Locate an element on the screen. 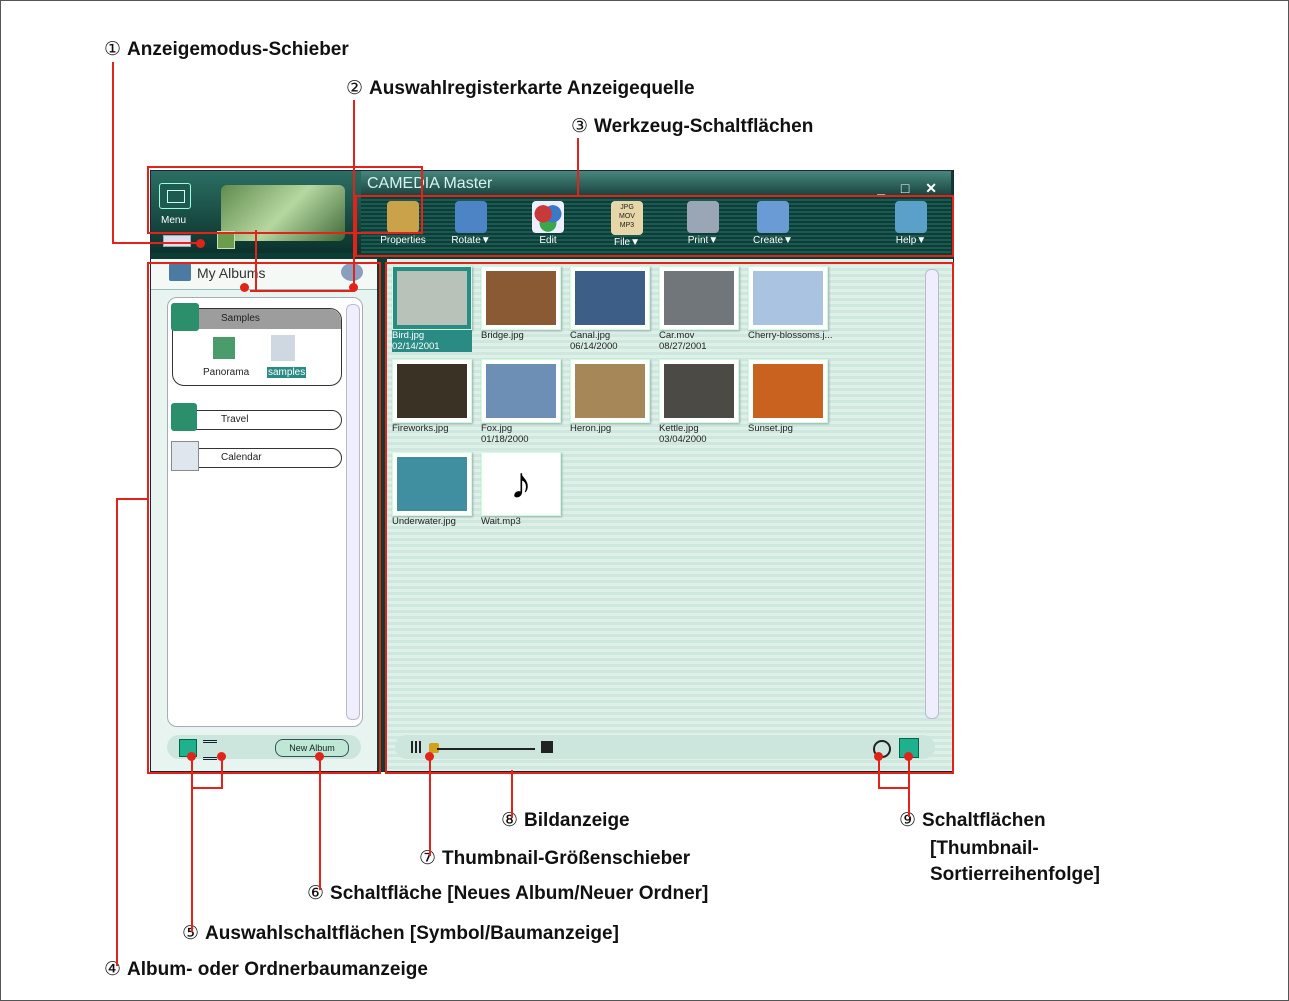  callout-3-leader is located at coordinates (578, 167).